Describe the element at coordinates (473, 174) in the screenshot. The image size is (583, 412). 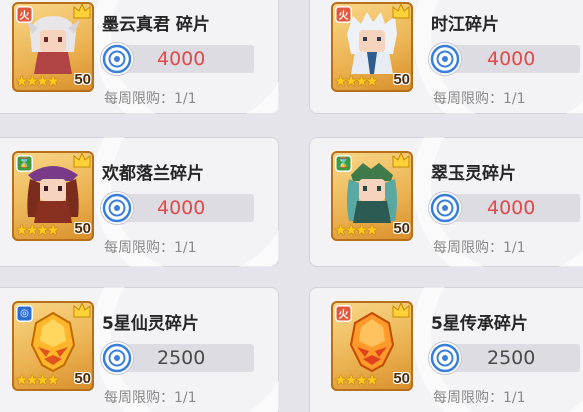
I see `item-name: 翠玉灵碎片` at that location.